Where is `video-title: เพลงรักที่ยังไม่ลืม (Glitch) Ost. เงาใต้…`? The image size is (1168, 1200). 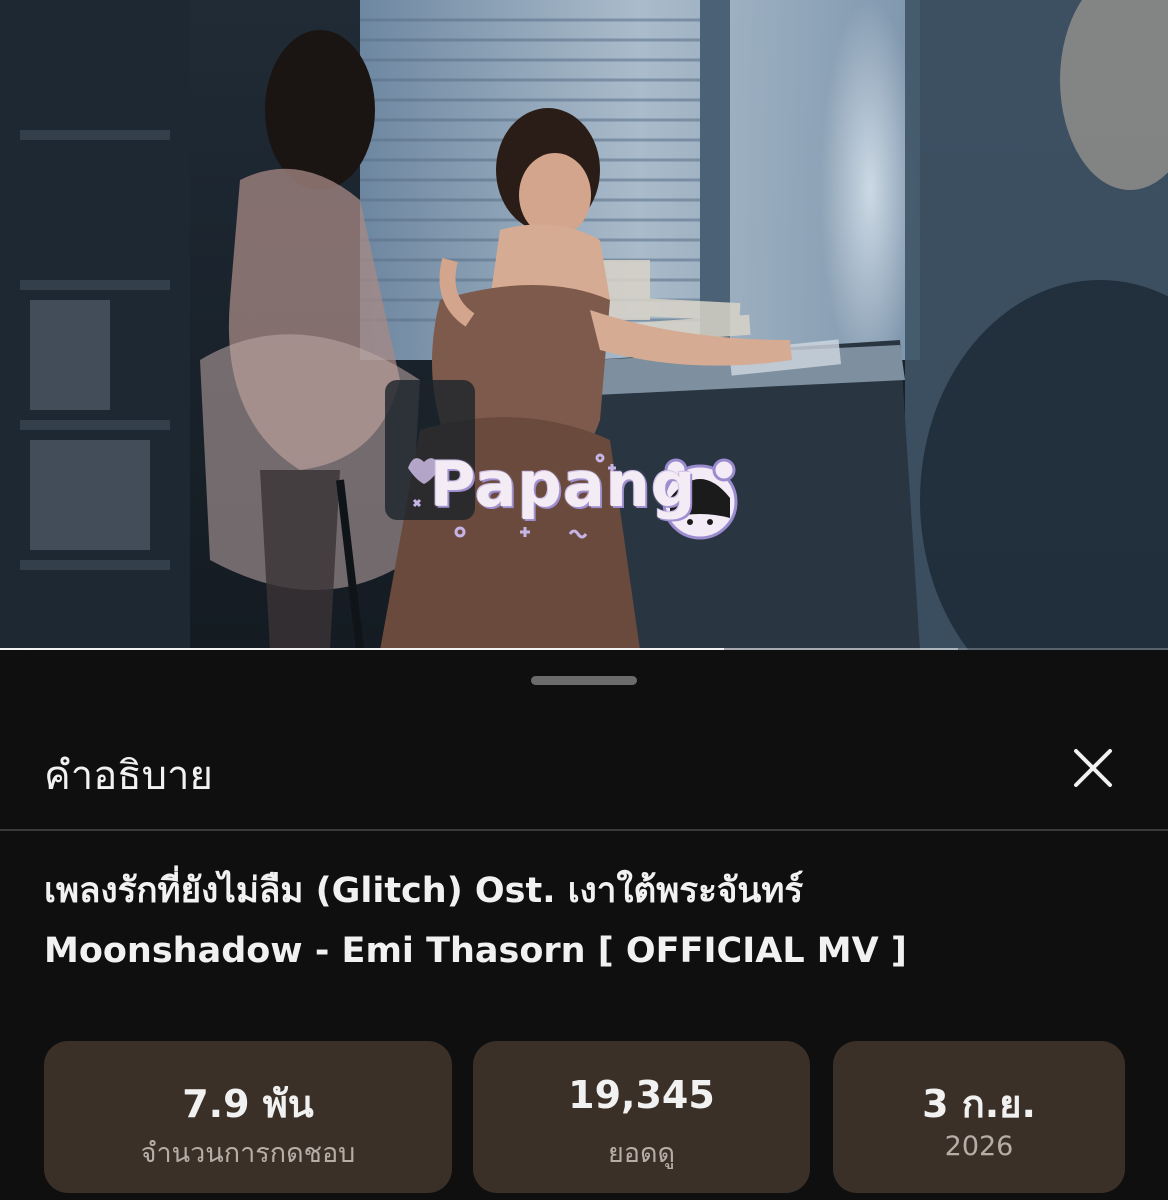 video-title: เพลงรักที่ยังไม่ลืม (Glitch) Ost. เงาใต้… is located at coordinates (584, 921).